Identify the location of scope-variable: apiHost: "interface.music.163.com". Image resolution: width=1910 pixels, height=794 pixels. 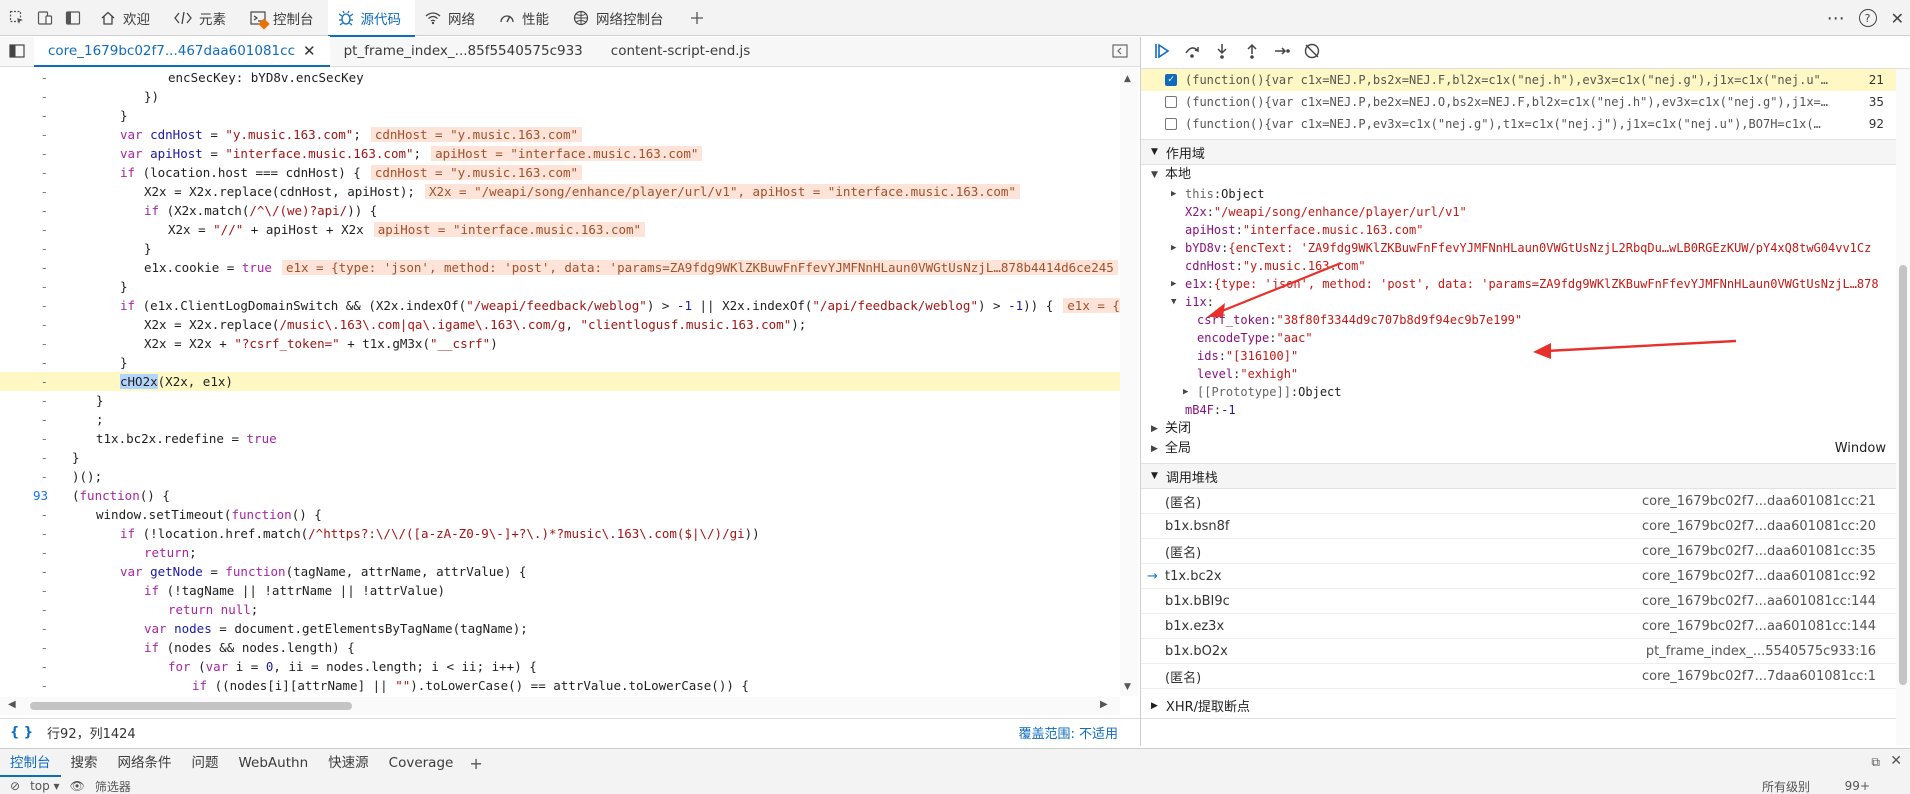
(1525, 230).